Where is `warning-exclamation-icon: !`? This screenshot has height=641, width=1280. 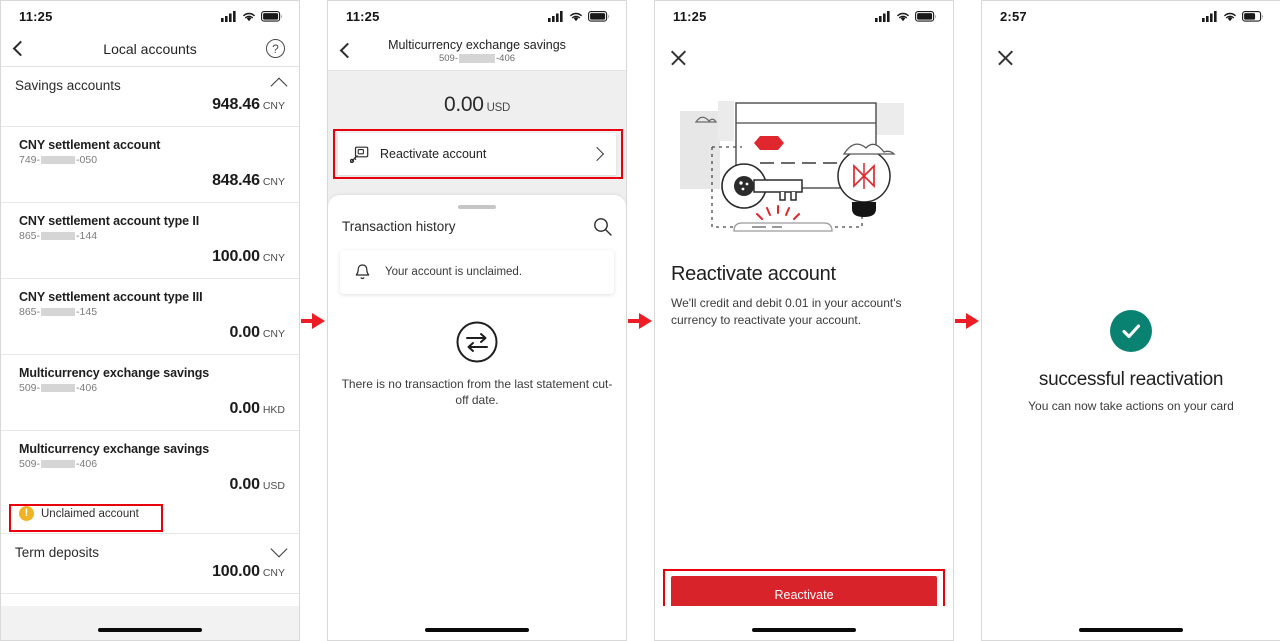
warning-exclamation-icon: ! is located at coordinates (26, 513).